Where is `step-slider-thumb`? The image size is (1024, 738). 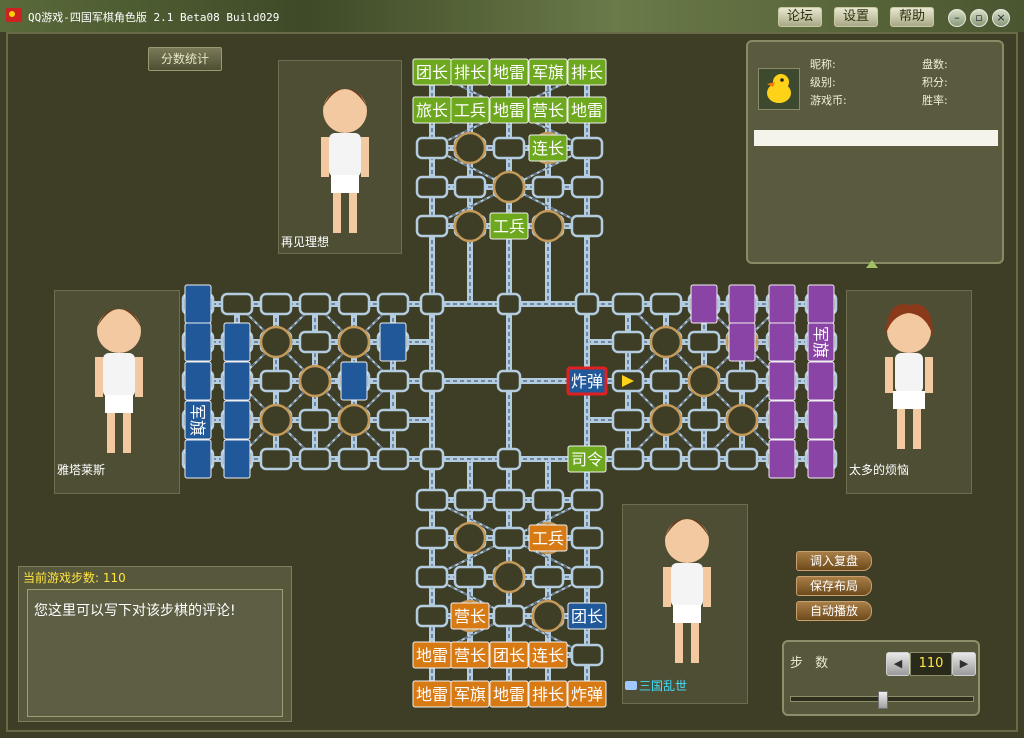 step-slider-thumb is located at coordinates (883, 700).